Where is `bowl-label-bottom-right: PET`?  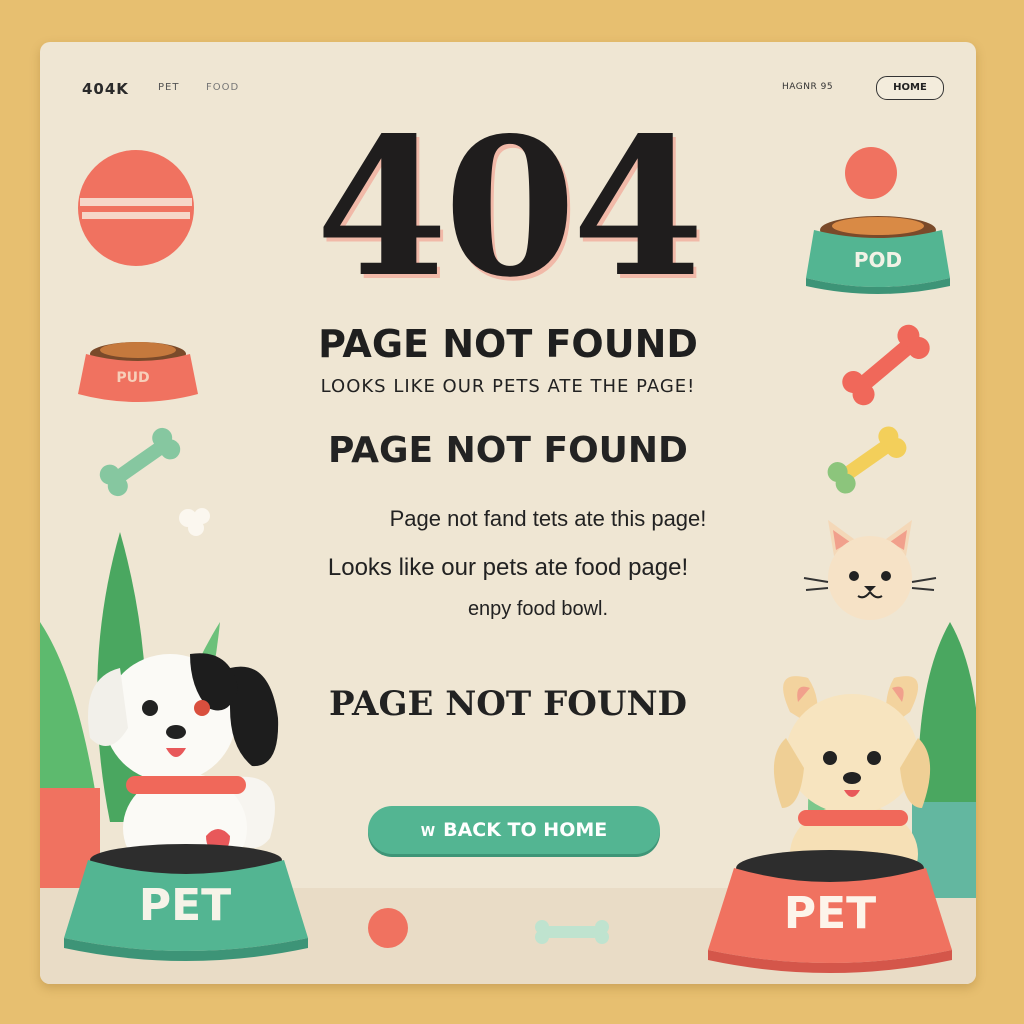
bowl-label-bottom-right: PET is located at coordinates (830, 913).